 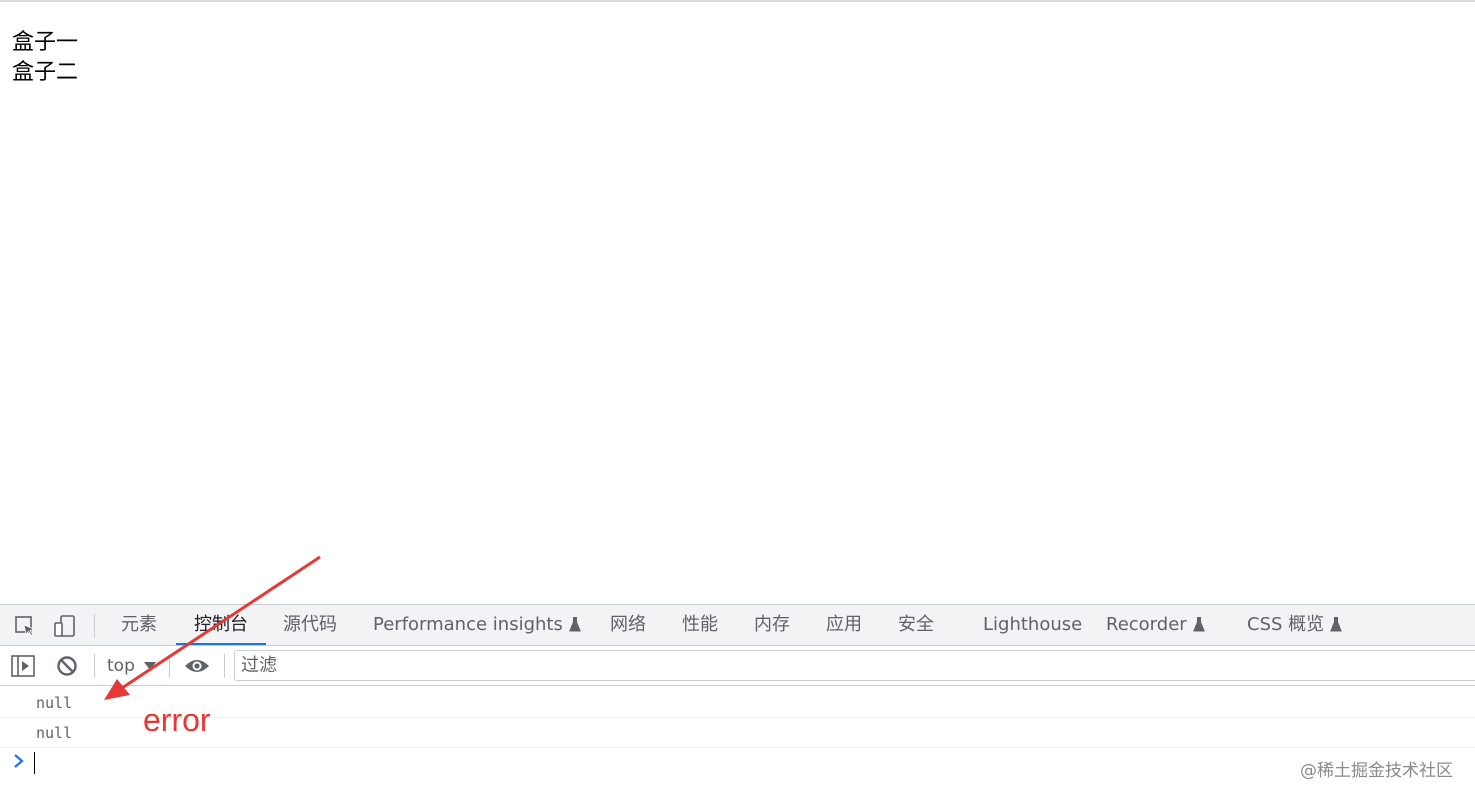 What do you see at coordinates (65, 626) in the screenshot?
I see `device-toggle-icon` at bounding box center [65, 626].